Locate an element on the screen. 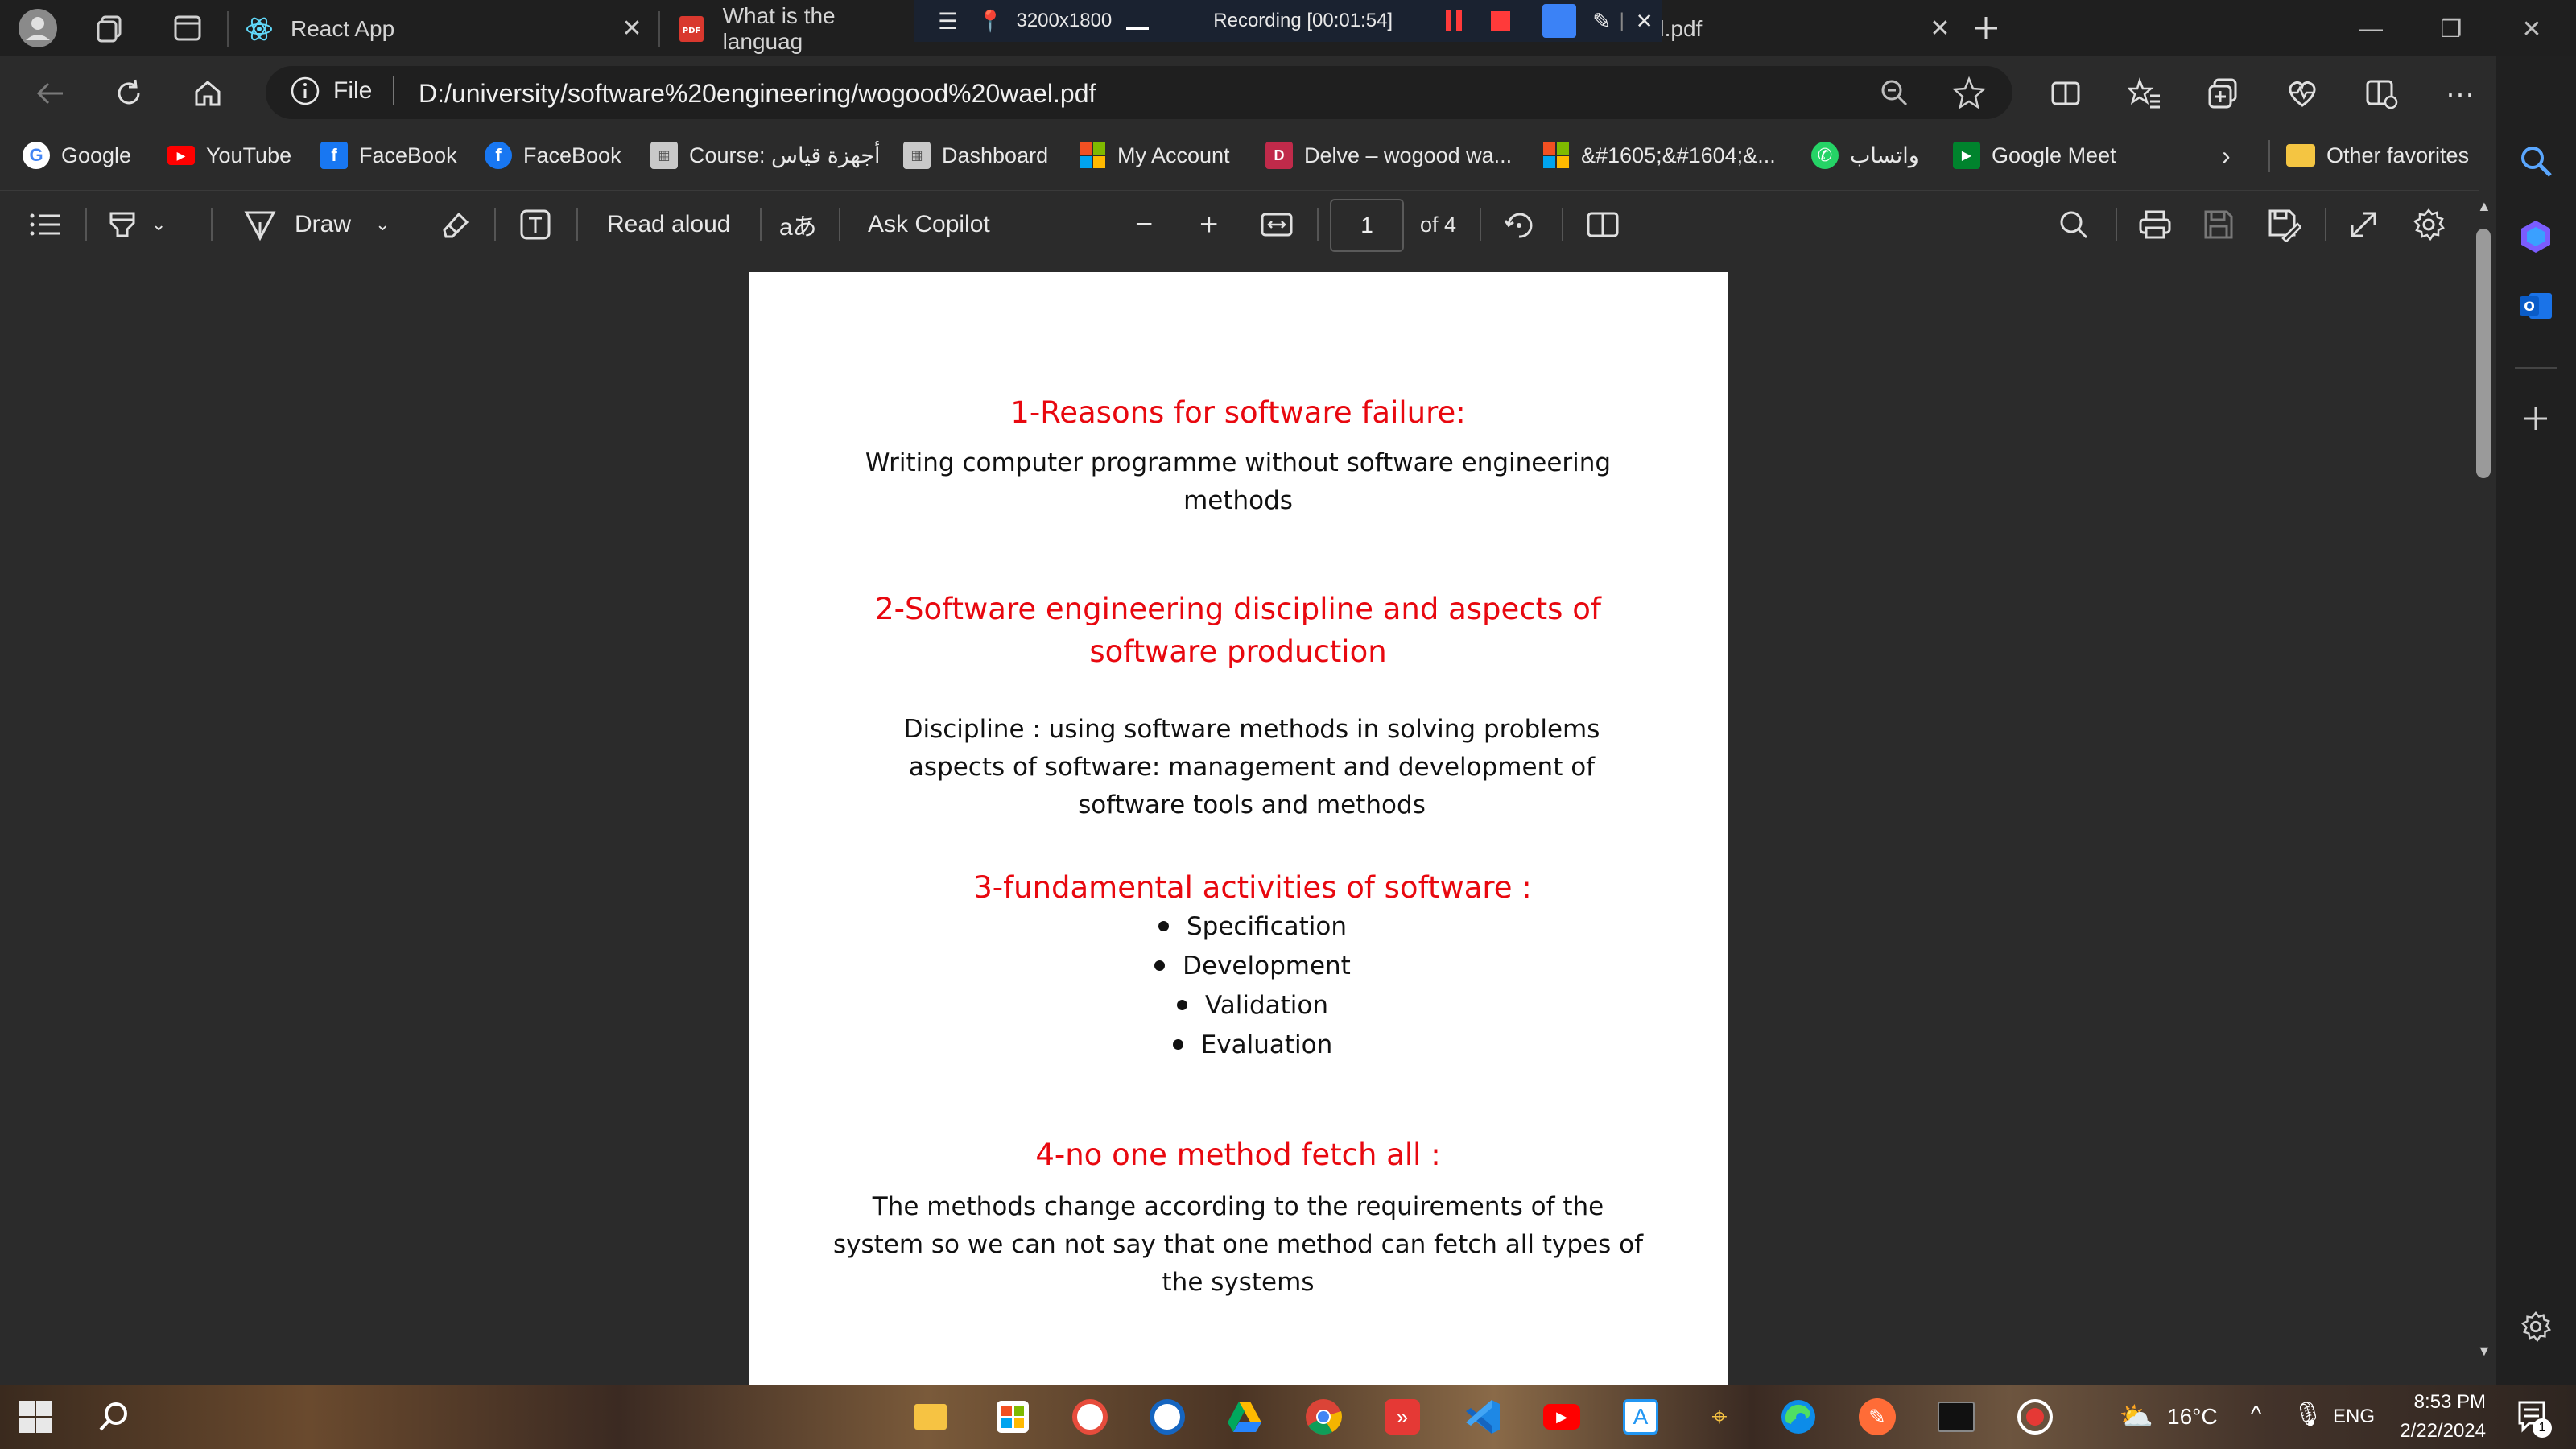 The image size is (2576, 1449). favorite-facebook-1: f FaceBook is located at coordinates (388, 155).